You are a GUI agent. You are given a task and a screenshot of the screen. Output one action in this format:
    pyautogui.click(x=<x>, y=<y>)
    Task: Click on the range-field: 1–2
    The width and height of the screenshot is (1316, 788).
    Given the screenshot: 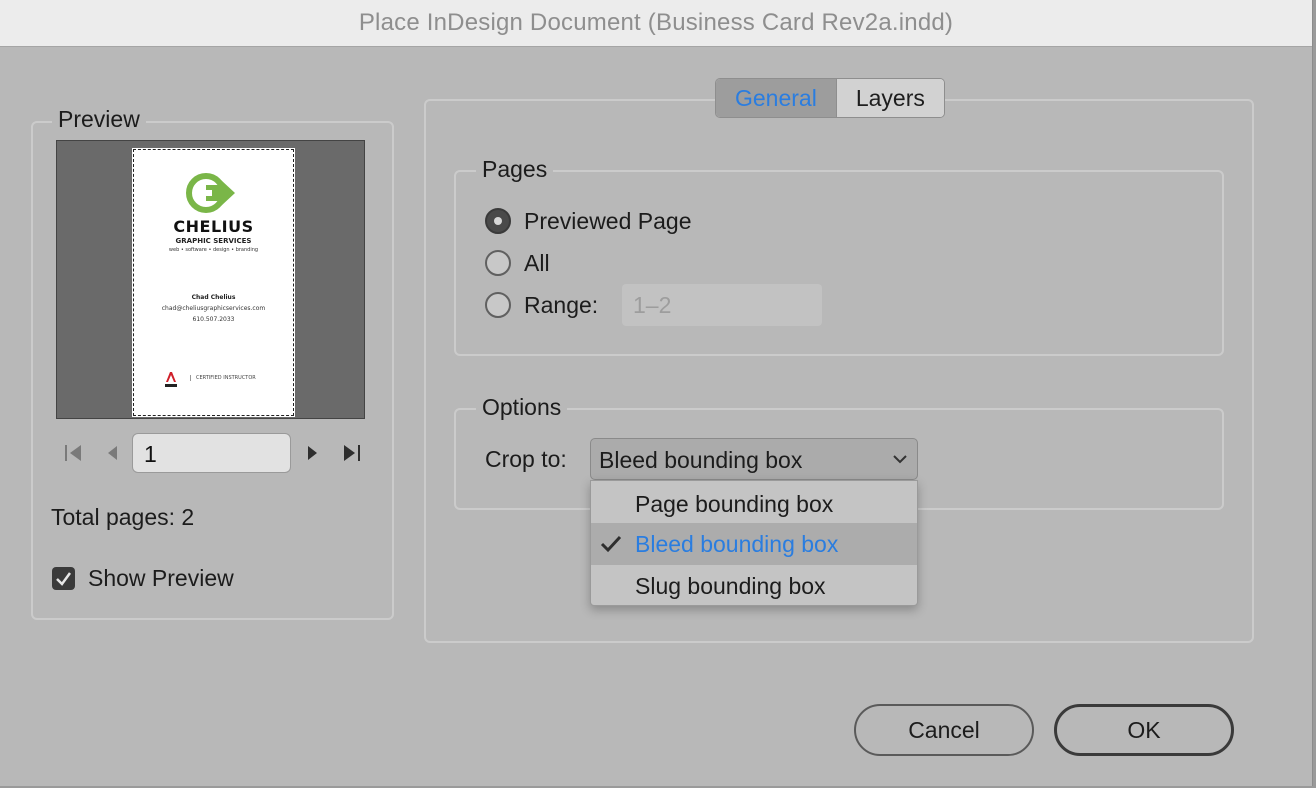 What is the action you would take?
    pyautogui.click(x=722, y=305)
    